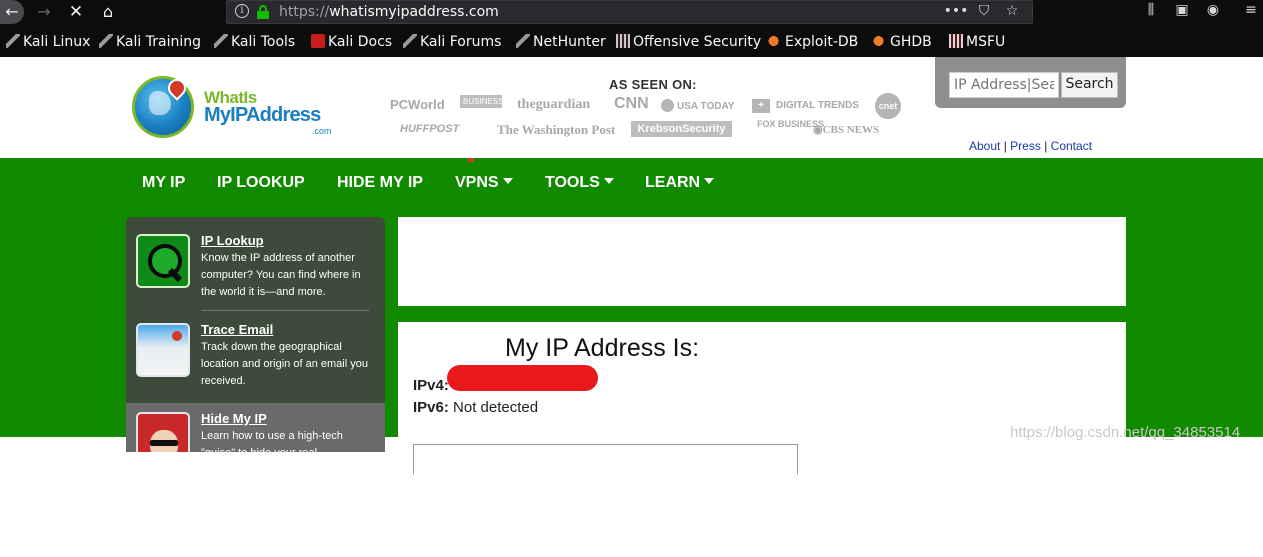 This screenshot has width=1263, height=557. What do you see at coordinates (623, 41) in the screenshot?
I see `offsec-icon` at bounding box center [623, 41].